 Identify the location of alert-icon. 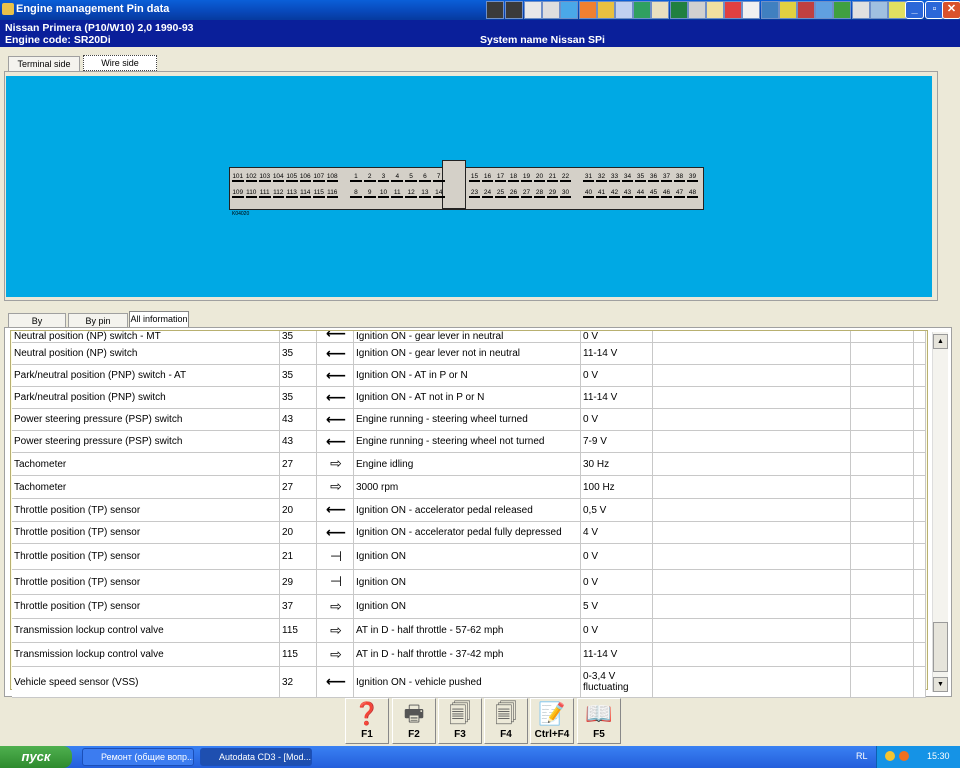
(860, 10).